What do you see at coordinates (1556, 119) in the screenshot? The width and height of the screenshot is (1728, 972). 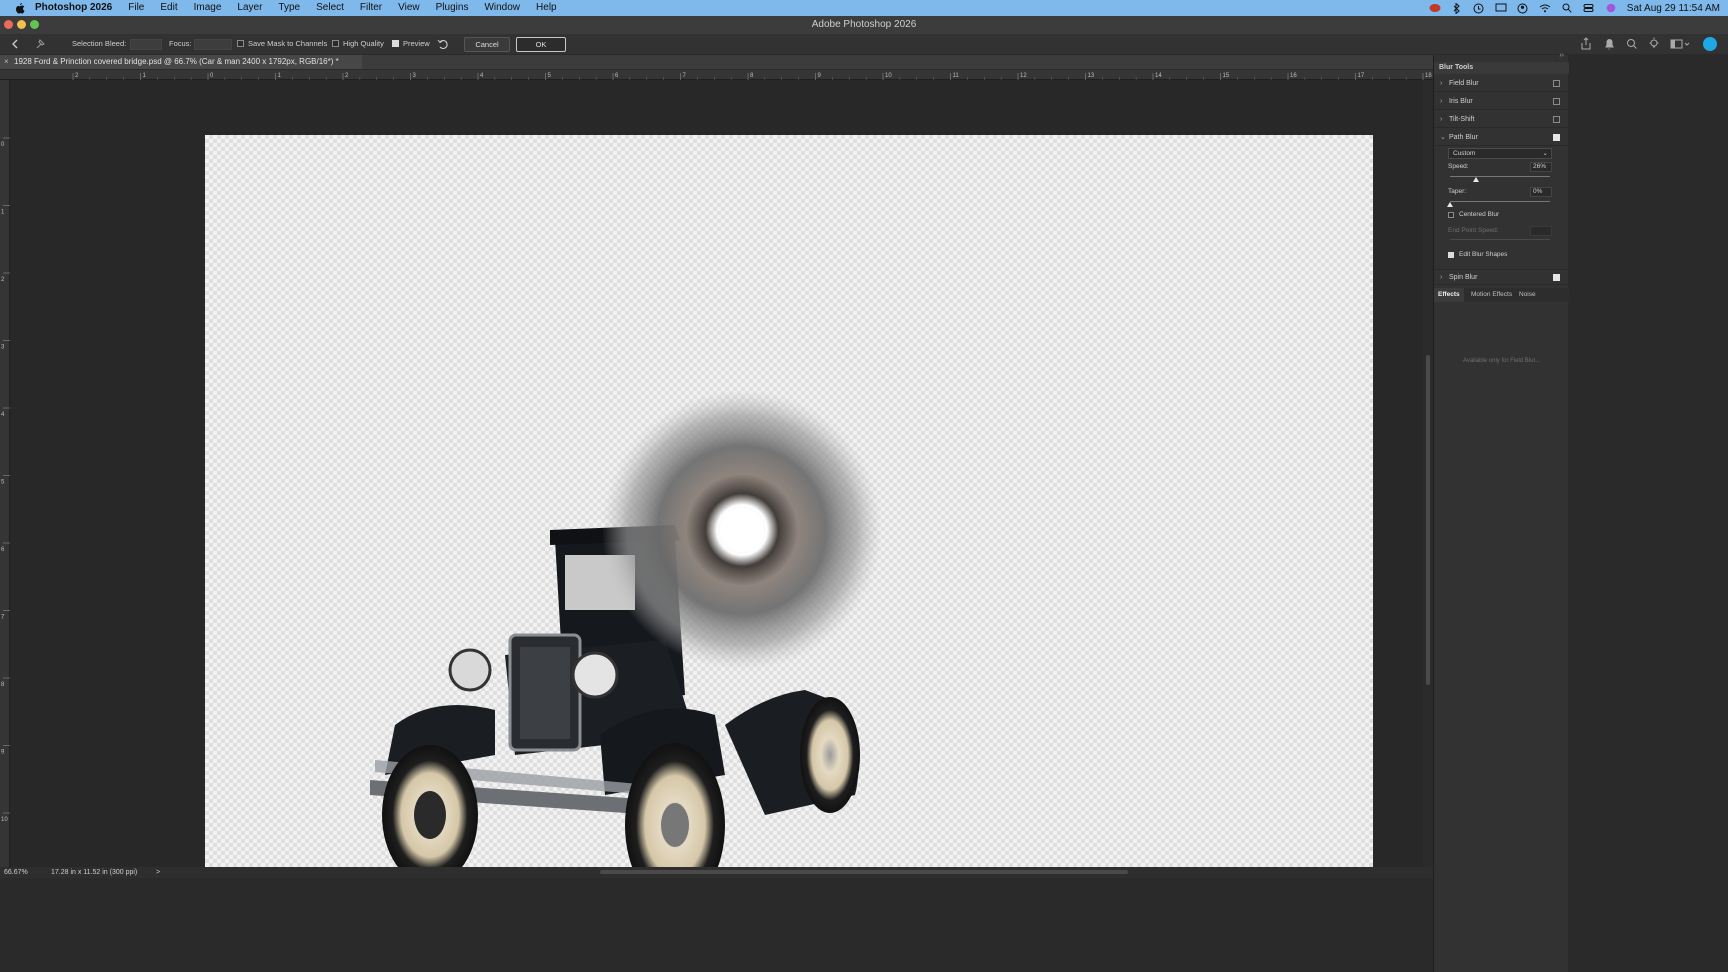 I see `tilt-shift-checkbox` at bounding box center [1556, 119].